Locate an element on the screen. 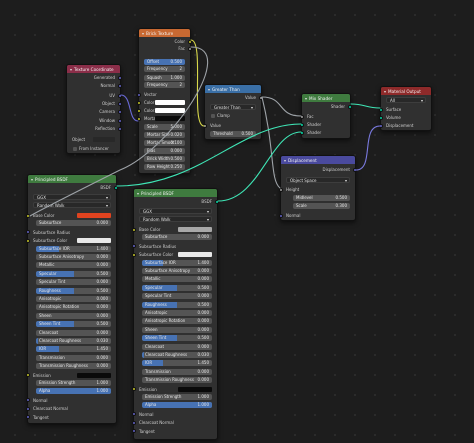 The image size is (474, 443). texture-coordinate-header: ▾ Texture Coordinate is located at coordinates (93, 69).